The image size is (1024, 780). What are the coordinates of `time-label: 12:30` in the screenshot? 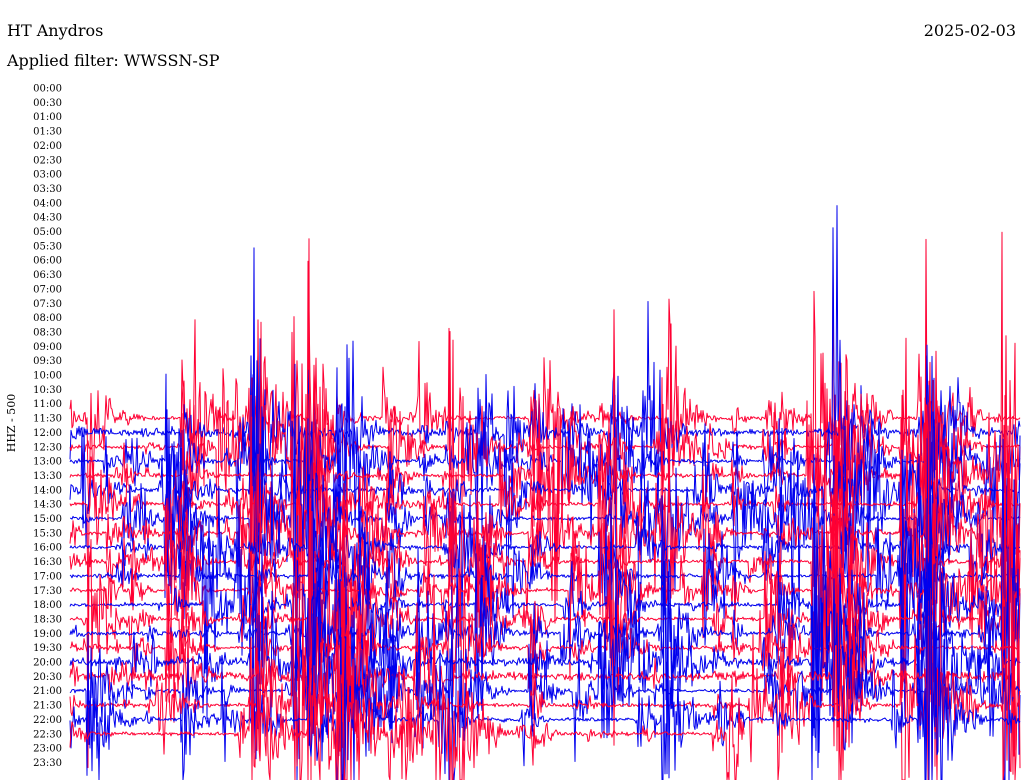 It's located at (47, 447).